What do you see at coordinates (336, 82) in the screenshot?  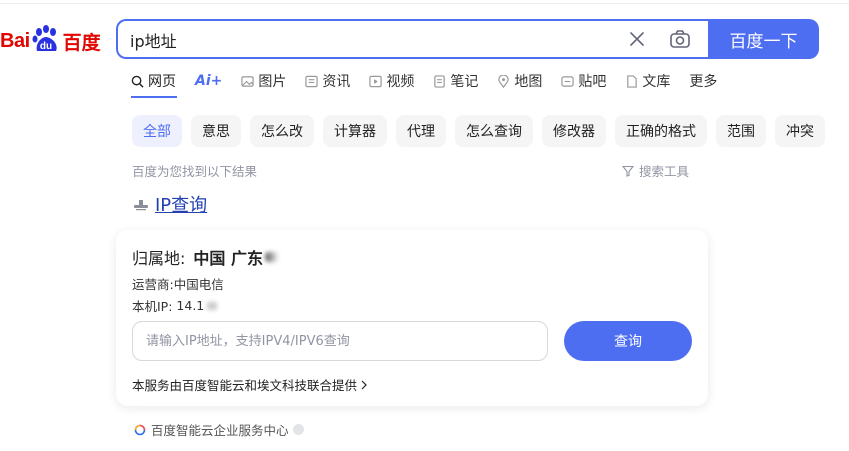 I see `tab-label: 资讯` at bounding box center [336, 82].